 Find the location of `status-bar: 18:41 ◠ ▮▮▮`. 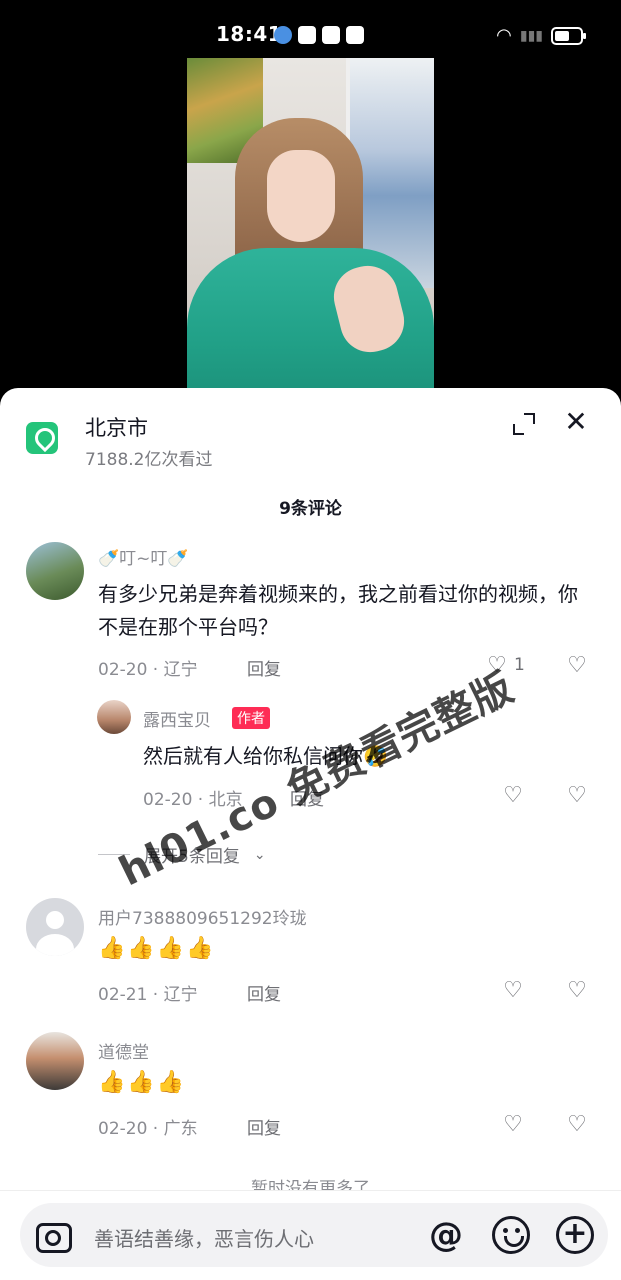

status-bar: 18:41 ◠ ▮▮▮ is located at coordinates (310, 29).